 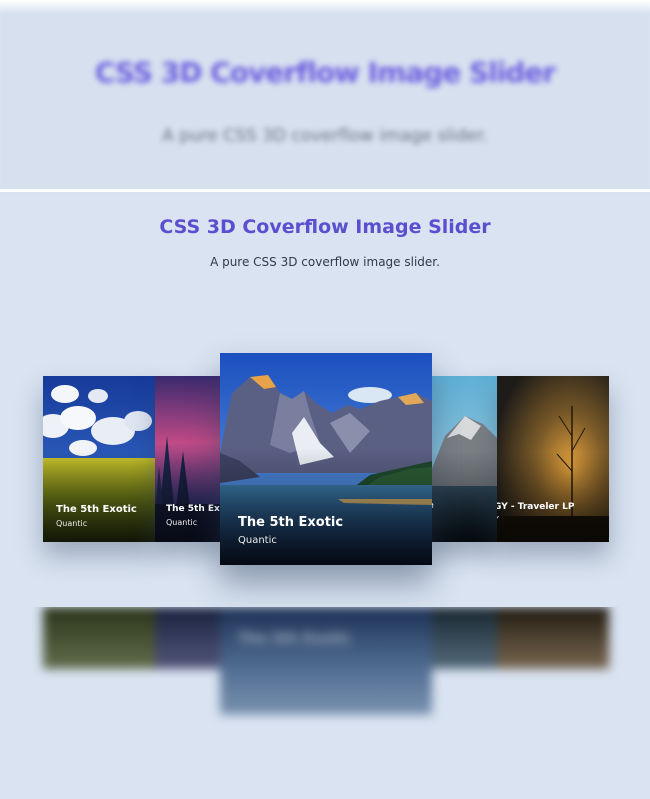 What do you see at coordinates (190, 496) in the screenshot?
I see `slide-2-shade` at bounding box center [190, 496].